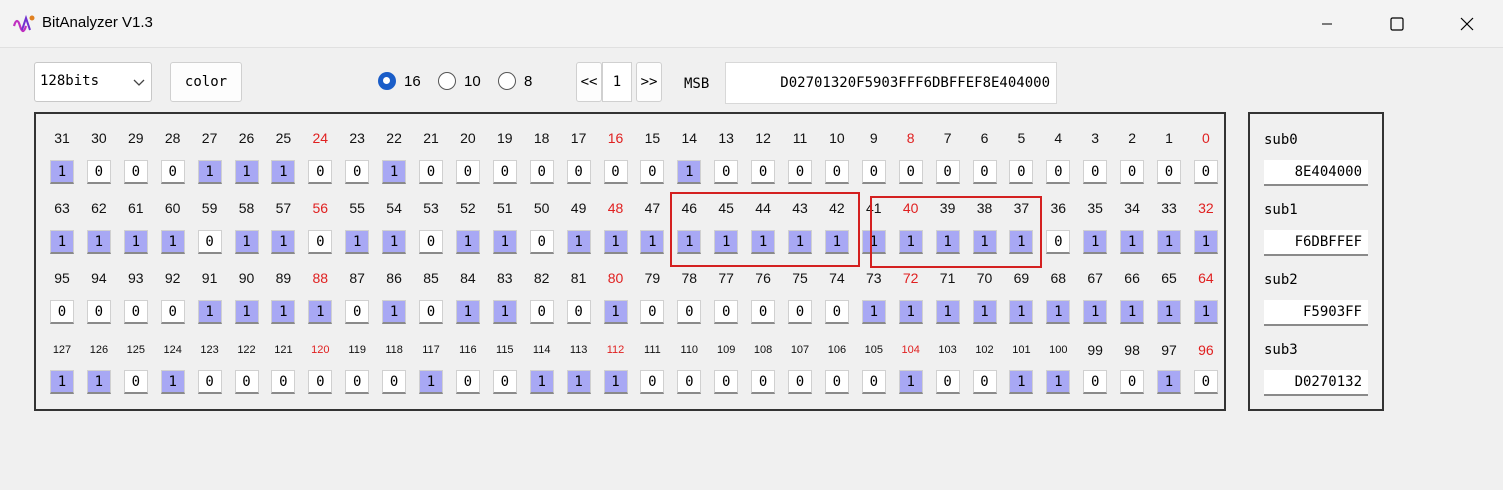 The image size is (1503, 490). What do you see at coordinates (1397, 24) in the screenshot?
I see `maximize-button` at bounding box center [1397, 24].